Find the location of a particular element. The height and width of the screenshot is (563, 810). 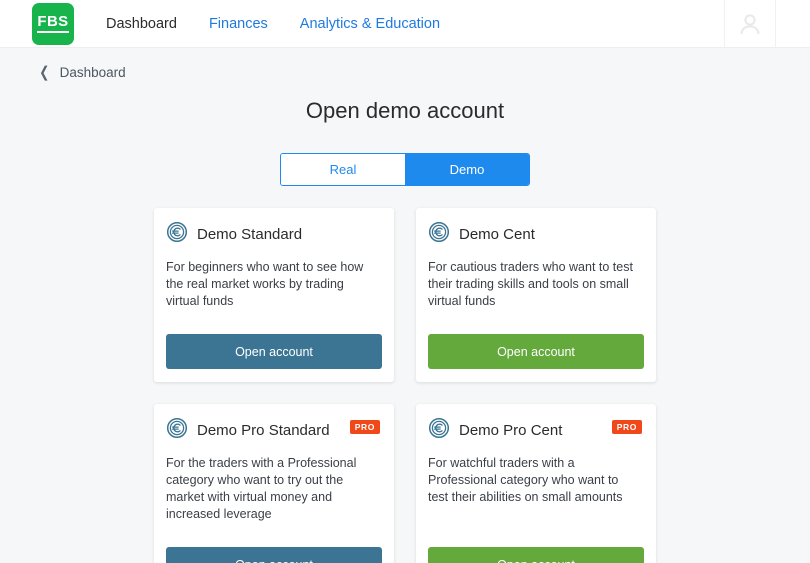

card-title: Demo Pro Cent is located at coordinates (511, 430).